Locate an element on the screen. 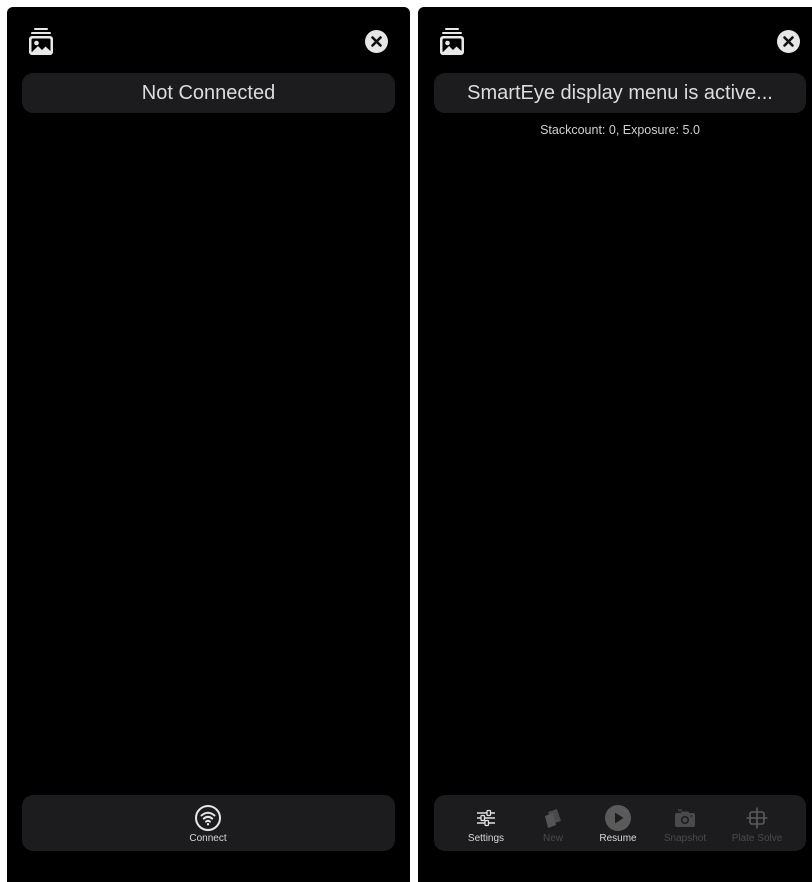 The image size is (812, 882). new-stack-icon is located at coordinates (553, 818).